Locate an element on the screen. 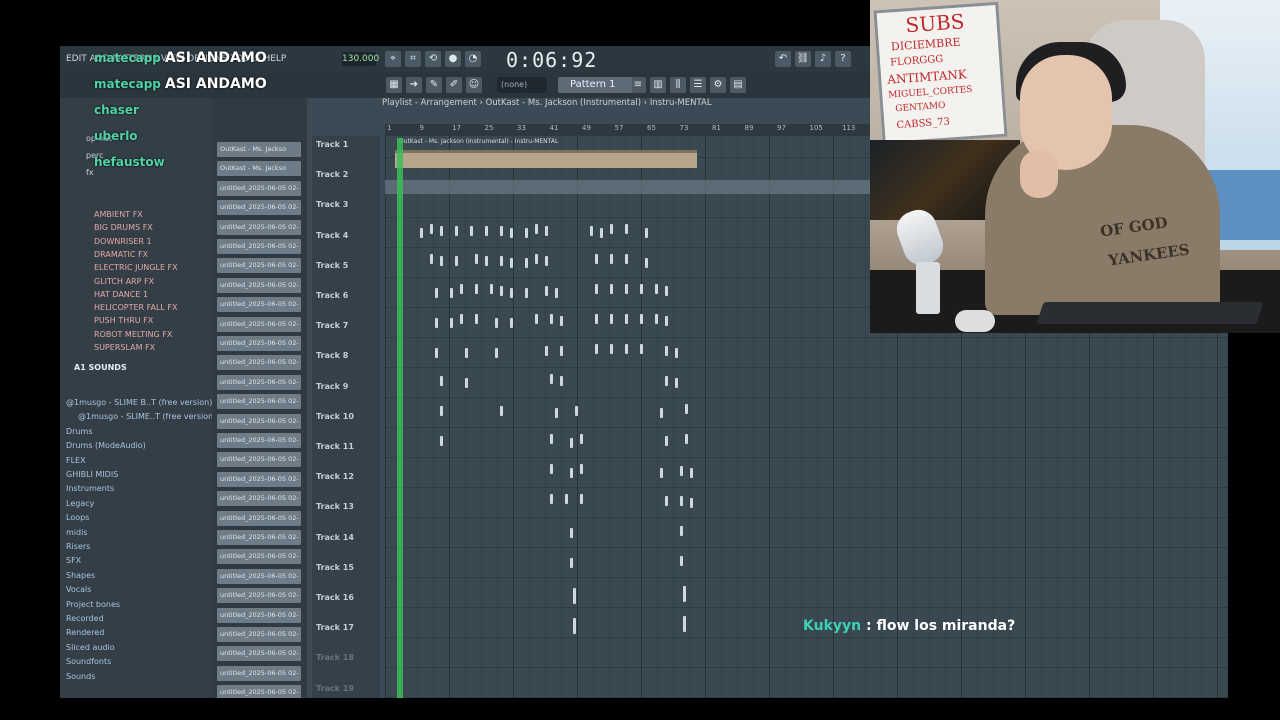 The height and width of the screenshot is (720, 1280). track-name: Track 7 is located at coordinates (332, 325).